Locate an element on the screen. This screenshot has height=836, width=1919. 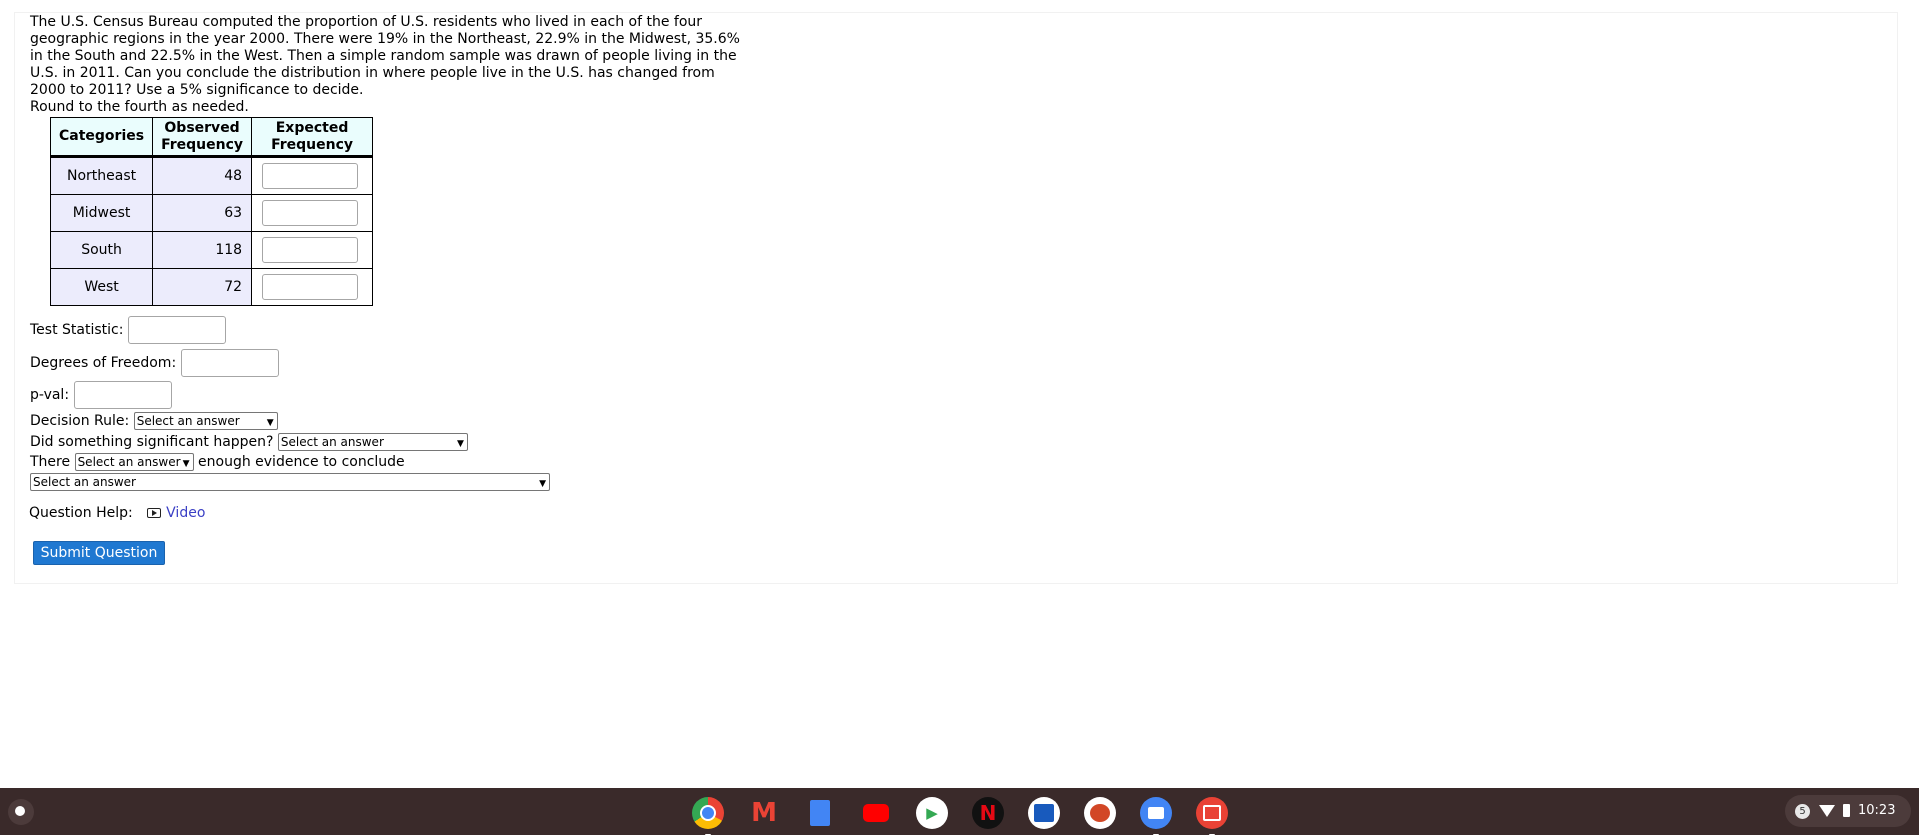
decision-rule-select: Select an answer ▼ is located at coordinates (205, 421).